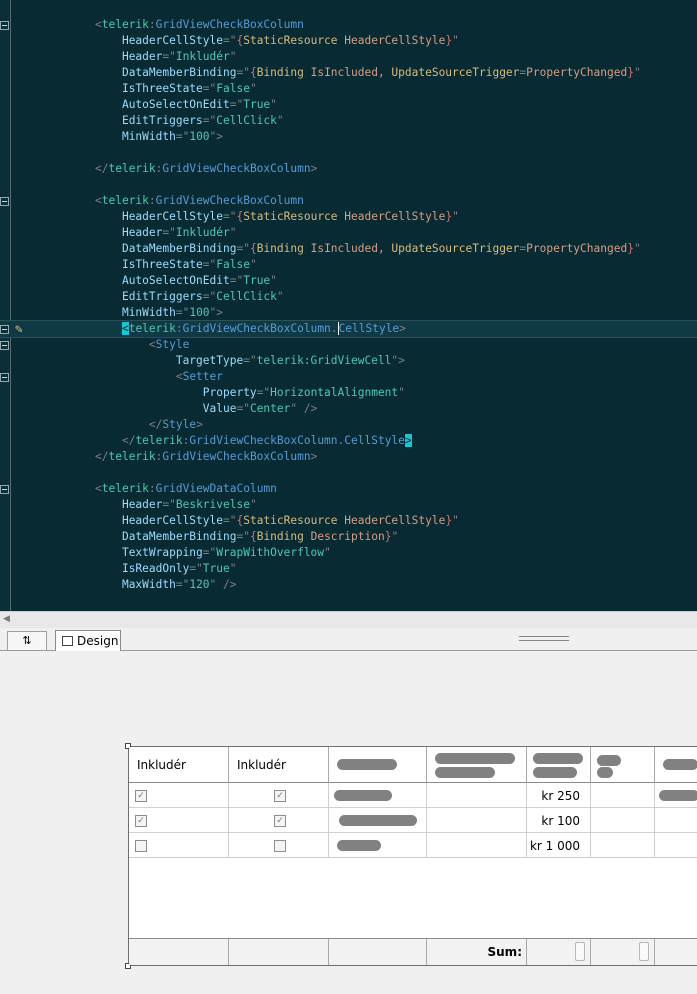  I want to click on column-header-include-2: Inkludér, so click(279, 765).